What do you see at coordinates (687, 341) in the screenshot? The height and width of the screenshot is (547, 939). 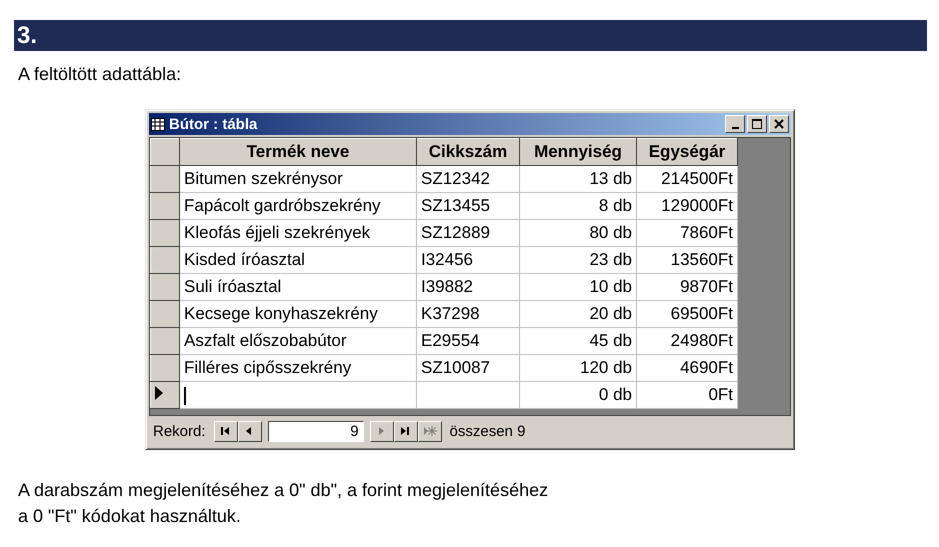 I see `table-cell: 24980Ft` at bounding box center [687, 341].